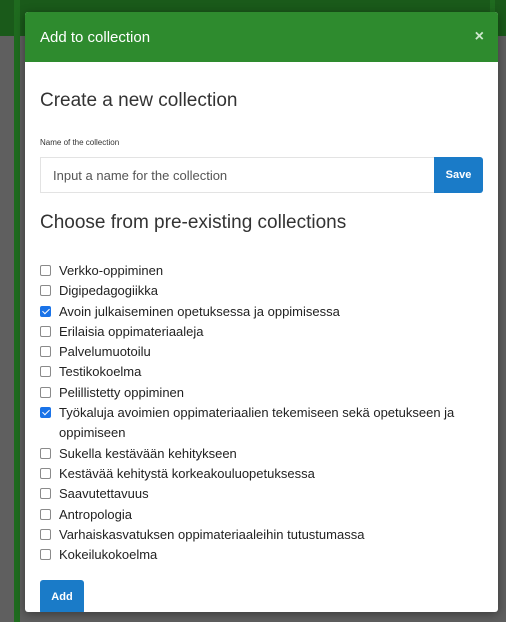 This screenshot has width=506, height=622. I want to click on collection-label: Sukella kestävään kehitykseen, so click(148, 453).